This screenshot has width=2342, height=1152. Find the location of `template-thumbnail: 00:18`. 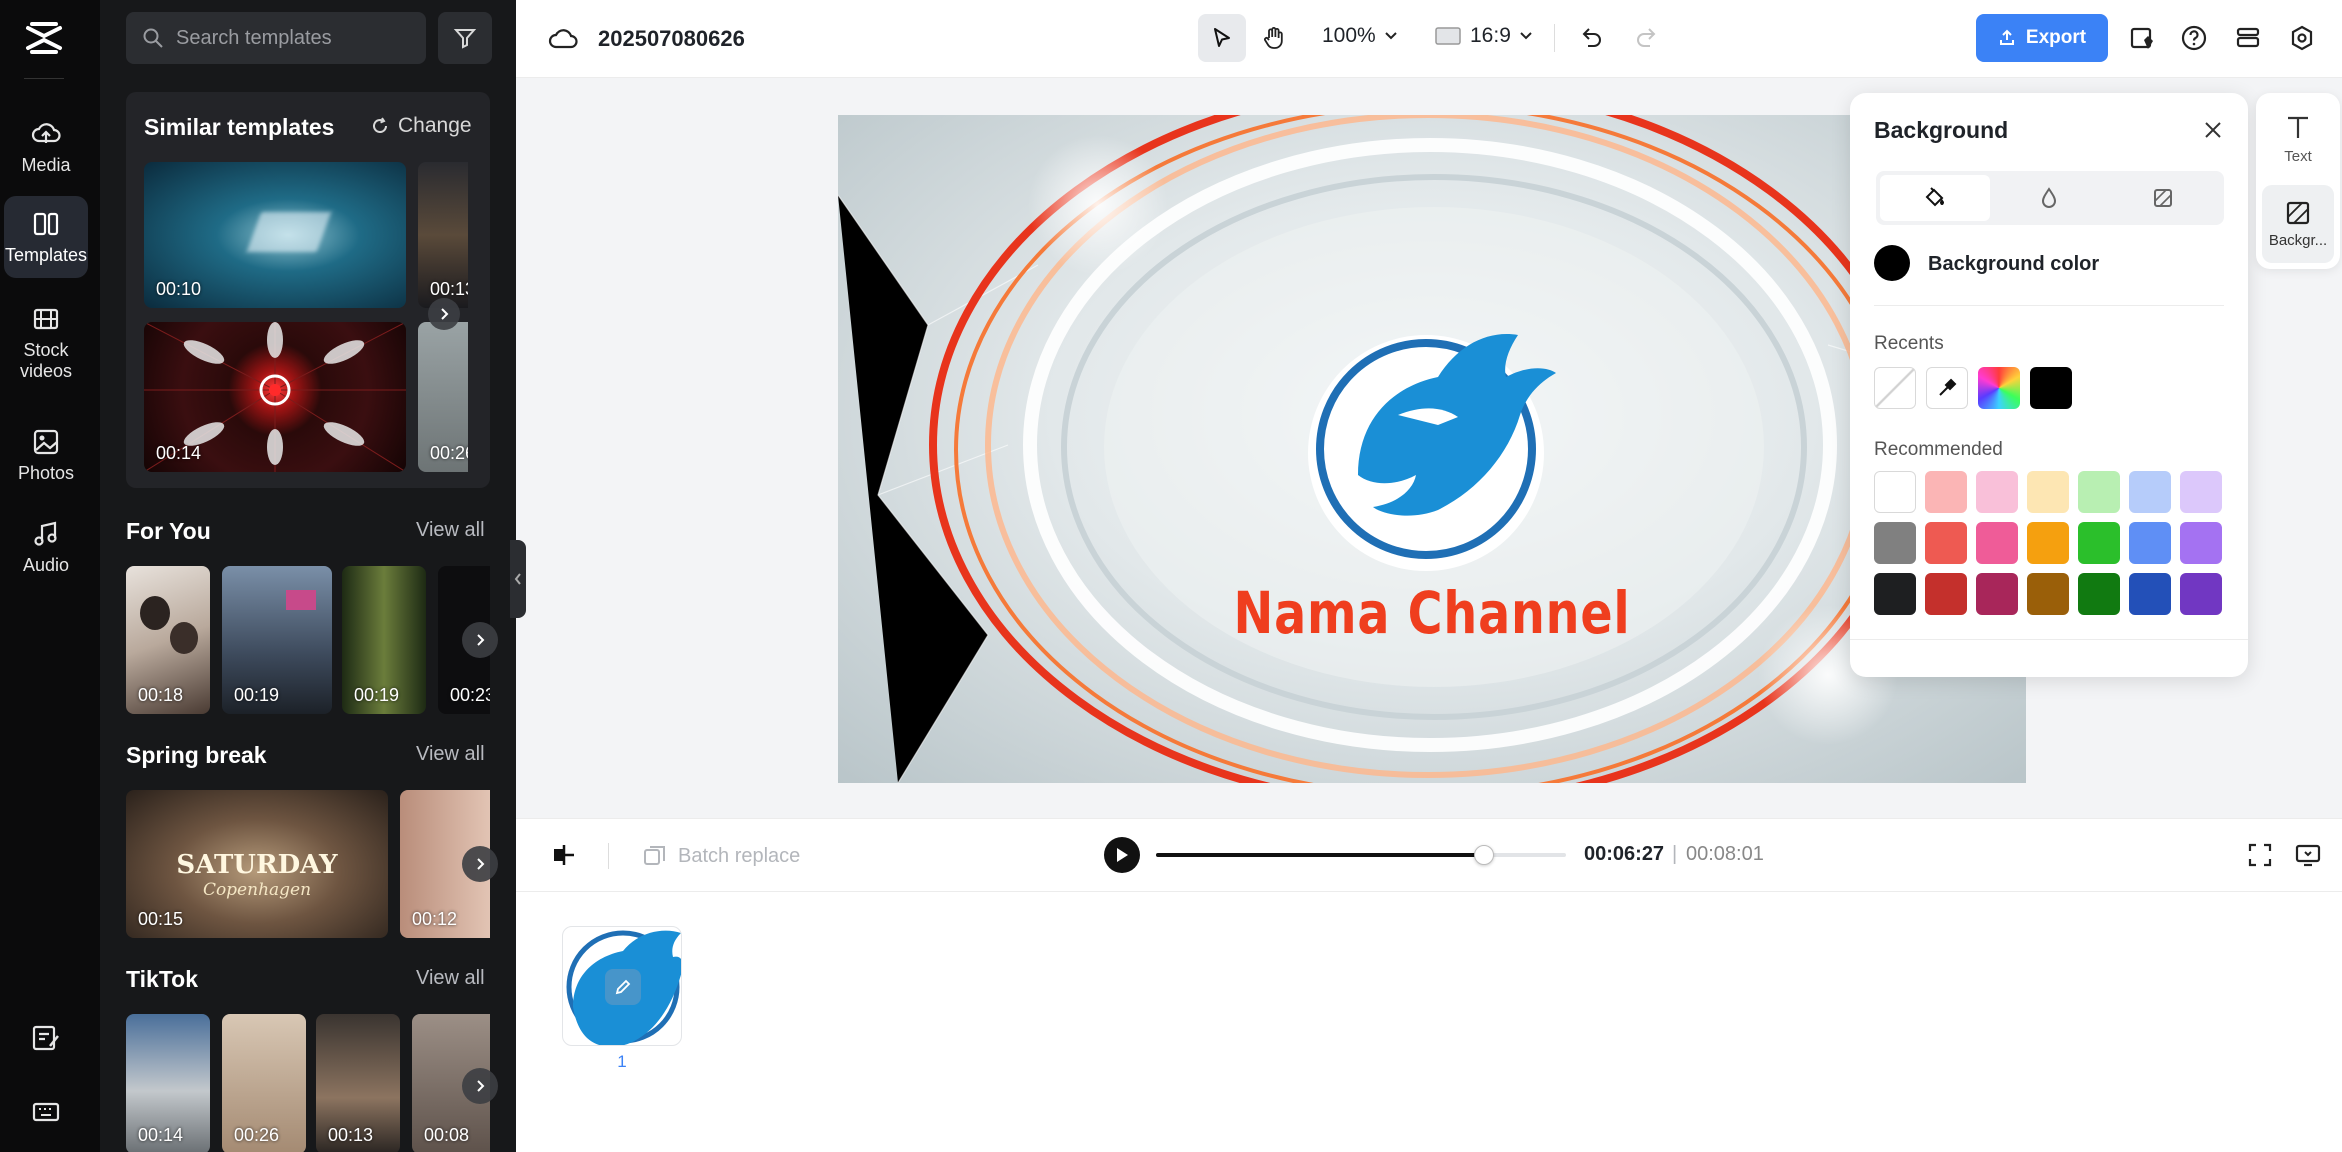

template-thumbnail: 00:18 is located at coordinates (168, 640).